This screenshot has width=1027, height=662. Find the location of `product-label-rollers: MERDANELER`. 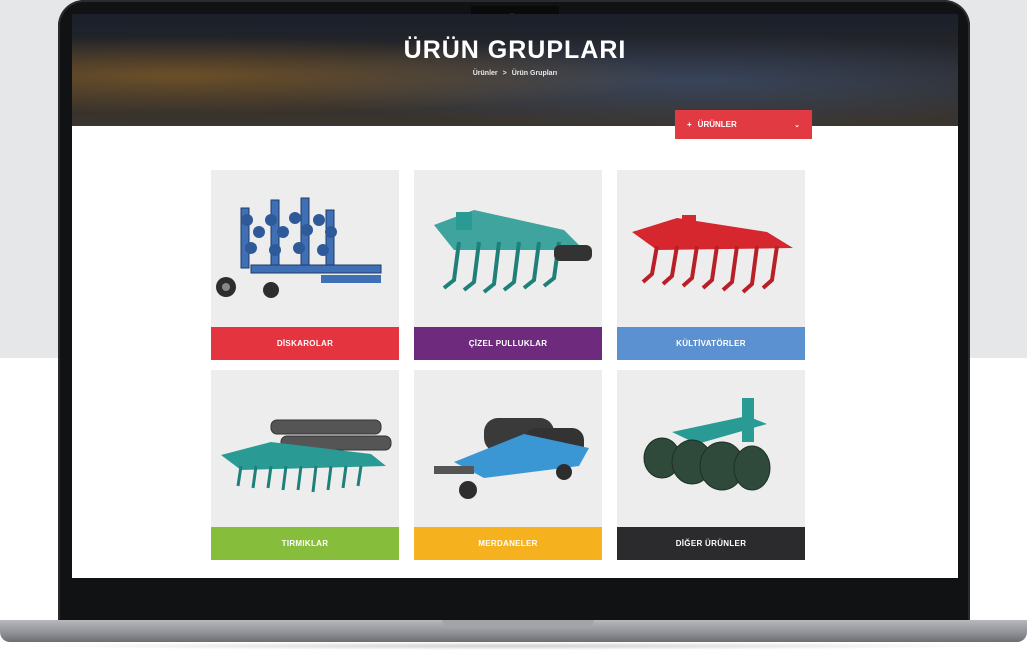

product-label-rollers: MERDANELER is located at coordinates (508, 543).